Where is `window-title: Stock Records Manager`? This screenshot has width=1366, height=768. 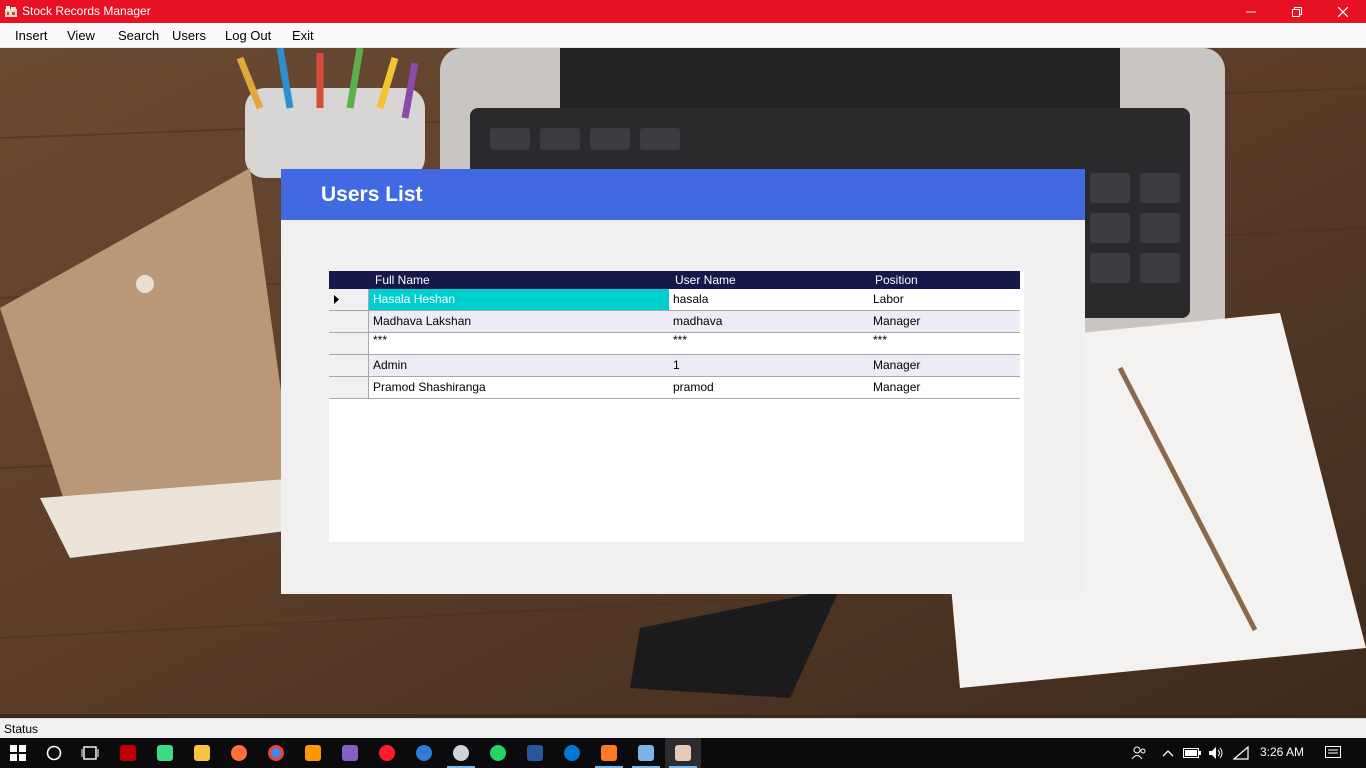
window-title: Stock Records Manager is located at coordinates (86, 11).